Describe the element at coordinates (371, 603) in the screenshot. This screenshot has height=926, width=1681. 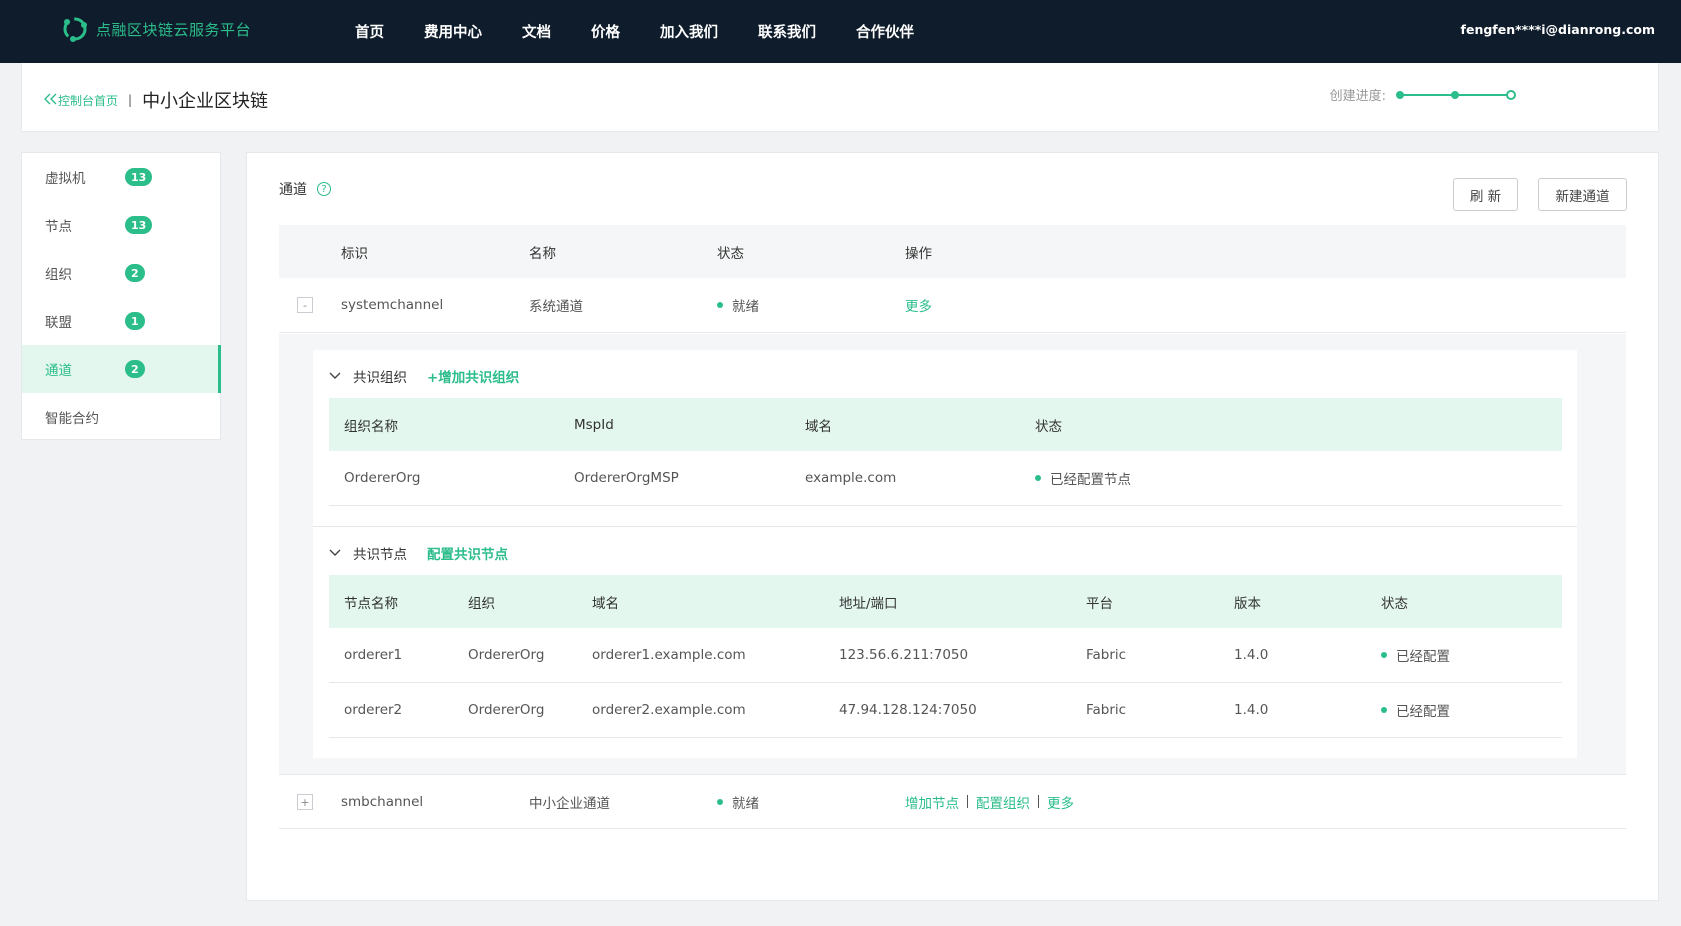
I see `column-header: 节点名称` at that location.